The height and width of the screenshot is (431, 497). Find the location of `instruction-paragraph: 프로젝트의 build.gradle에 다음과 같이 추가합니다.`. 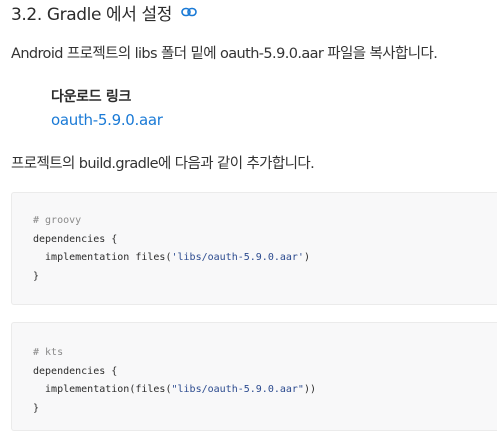

instruction-paragraph: 프로젝트의 build.gradle에 다음과 같이 추가합니다. is located at coordinates (163, 164).